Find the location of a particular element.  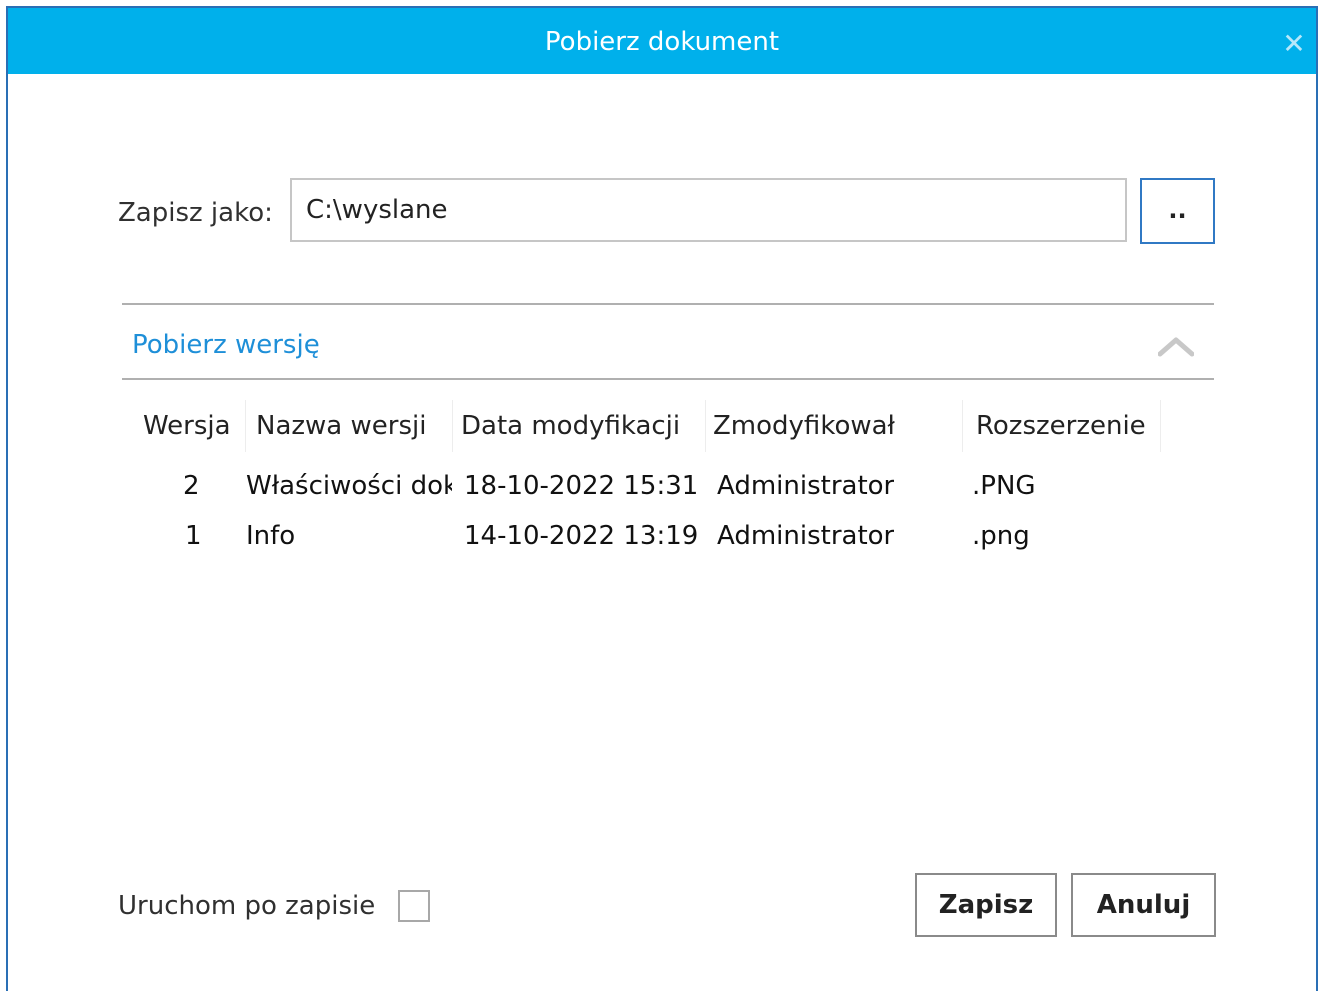

chevron-up-icon is located at coordinates (1176, 346).